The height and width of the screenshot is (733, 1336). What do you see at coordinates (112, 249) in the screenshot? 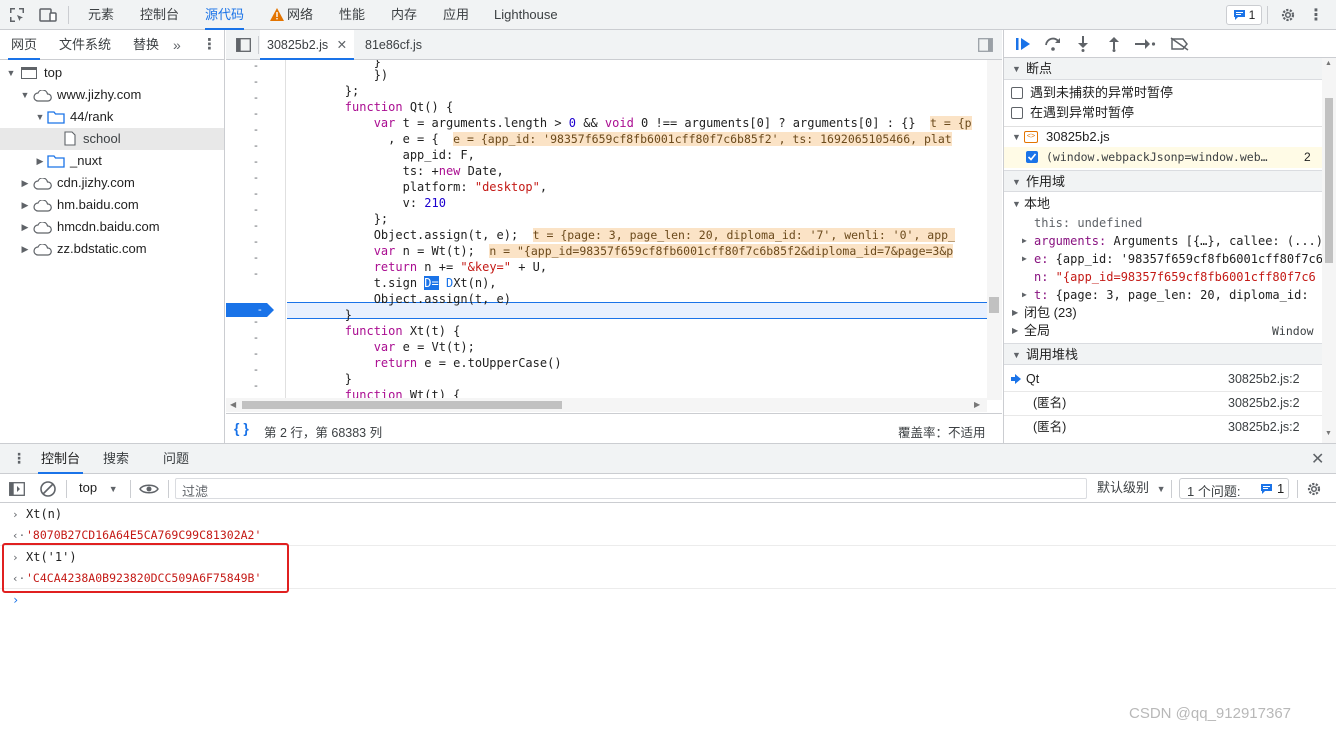
I see `tree-item-zz-bdstatic: ▶ zz.bdstatic.com` at bounding box center [112, 249].